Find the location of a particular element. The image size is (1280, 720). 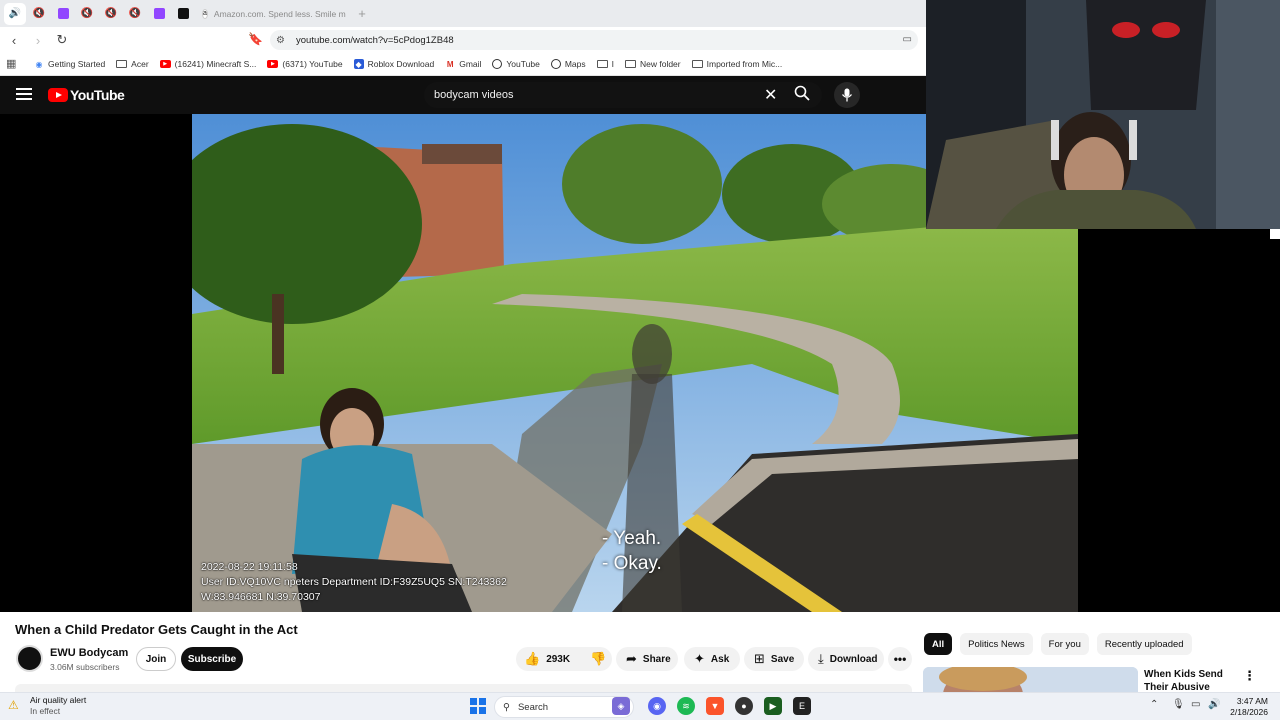

tray-chevron-icon: ⌃ is located at coordinates (1154, 704).